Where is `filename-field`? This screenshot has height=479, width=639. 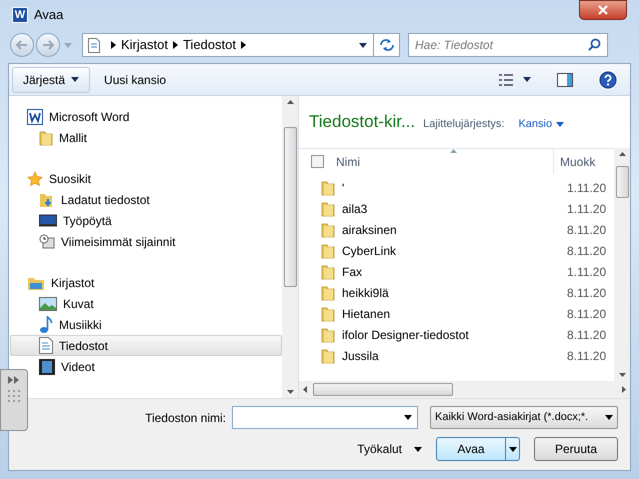
filename-field is located at coordinates (325, 417).